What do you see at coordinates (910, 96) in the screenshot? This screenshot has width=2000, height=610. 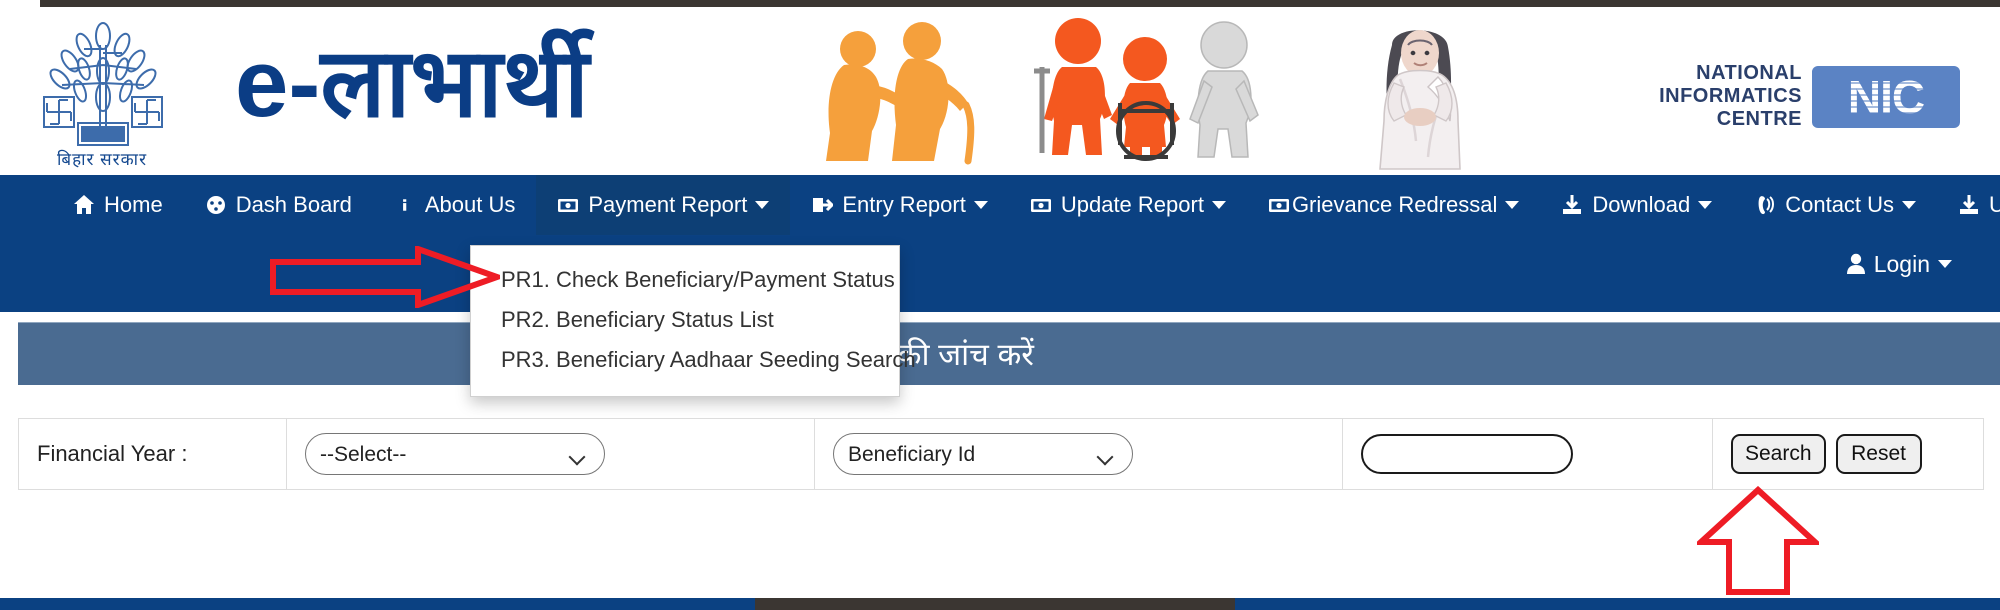 I see `elderly-couple-illustration` at bounding box center [910, 96].